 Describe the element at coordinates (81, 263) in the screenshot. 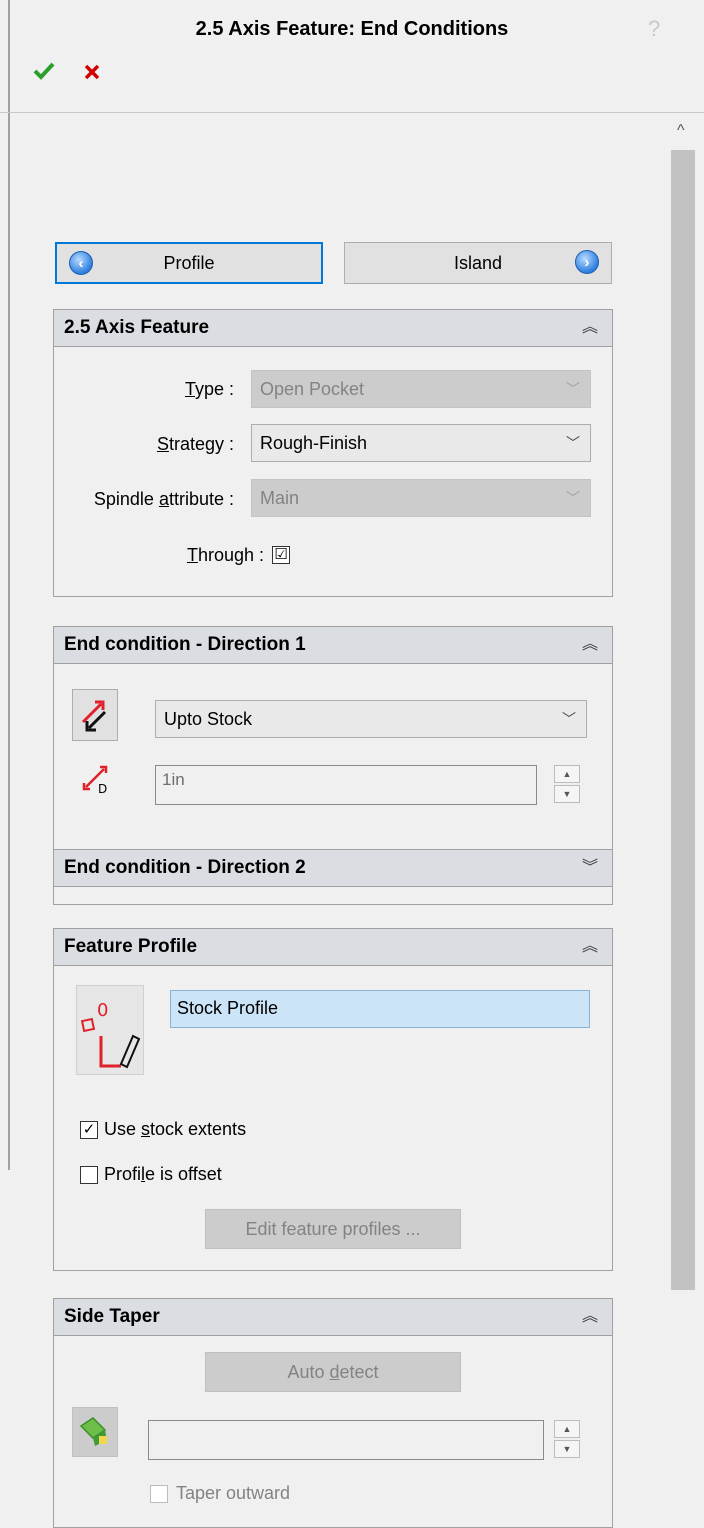

I see `arrow-left-icon: ‹` at that location.